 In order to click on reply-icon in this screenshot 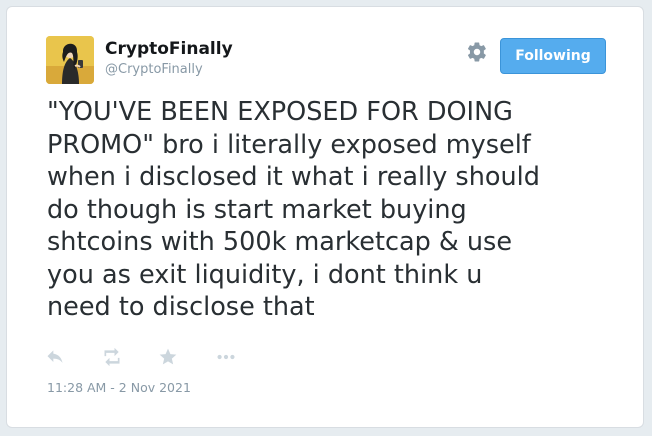, I will do `click(56, 357)`.